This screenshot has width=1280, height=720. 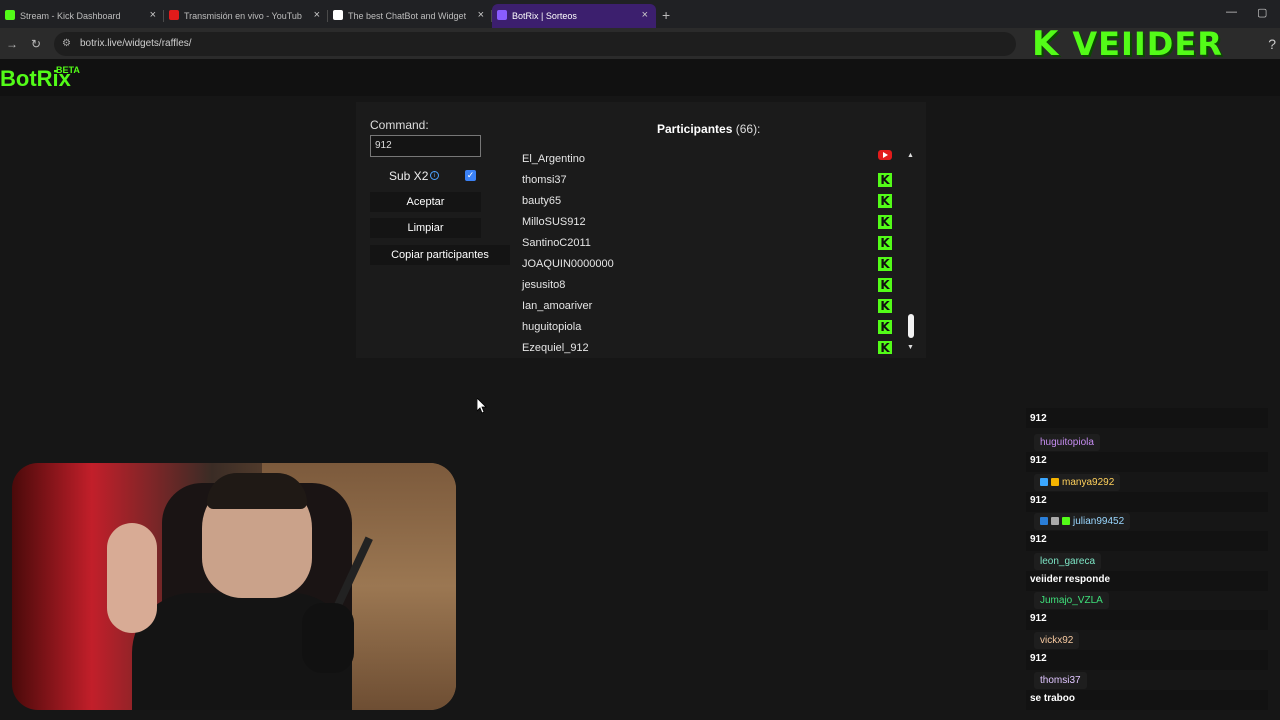 I want to click on chat-message: manya9292 912, so click(x=1147, y=492).